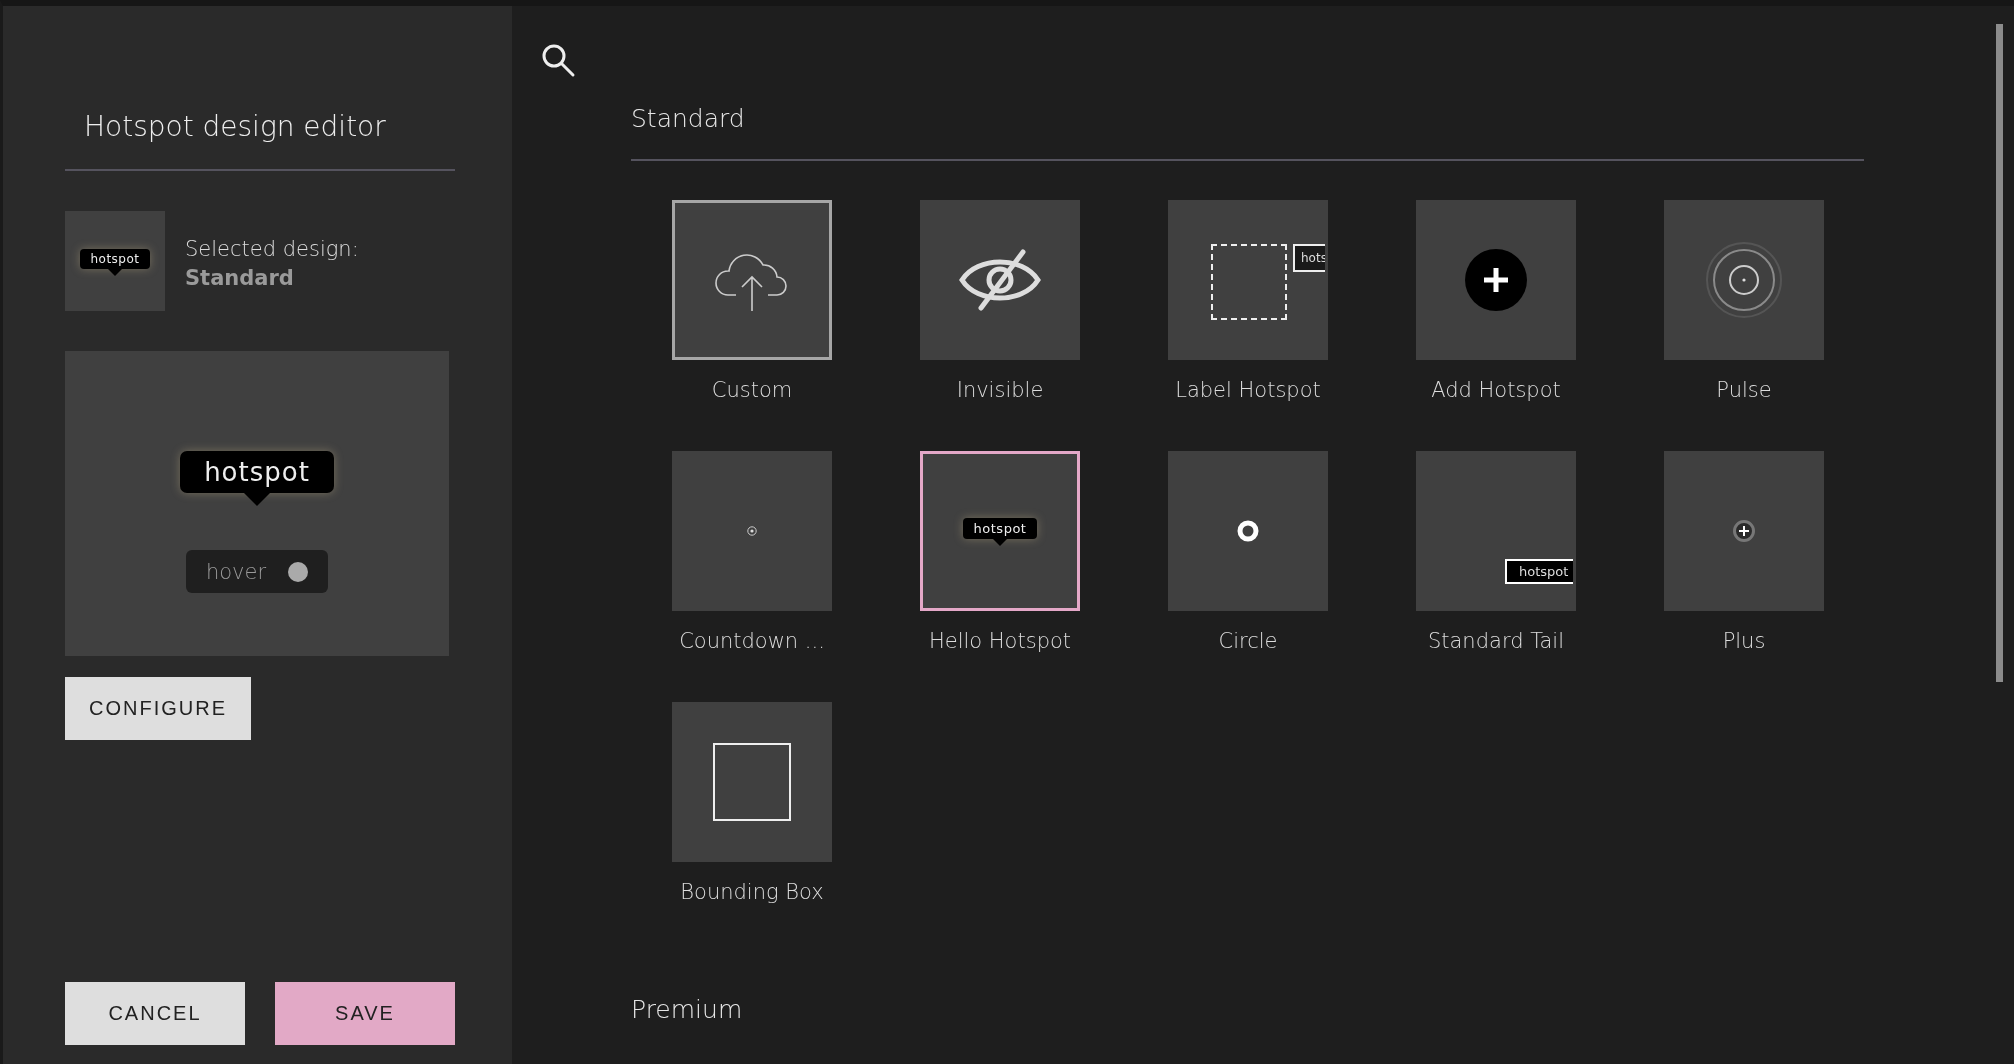 The height and width of the screenshot is (1064, 2014). Describe the element at coordinates (558, 60) in the screenshot. I see `search-icon` at that location.